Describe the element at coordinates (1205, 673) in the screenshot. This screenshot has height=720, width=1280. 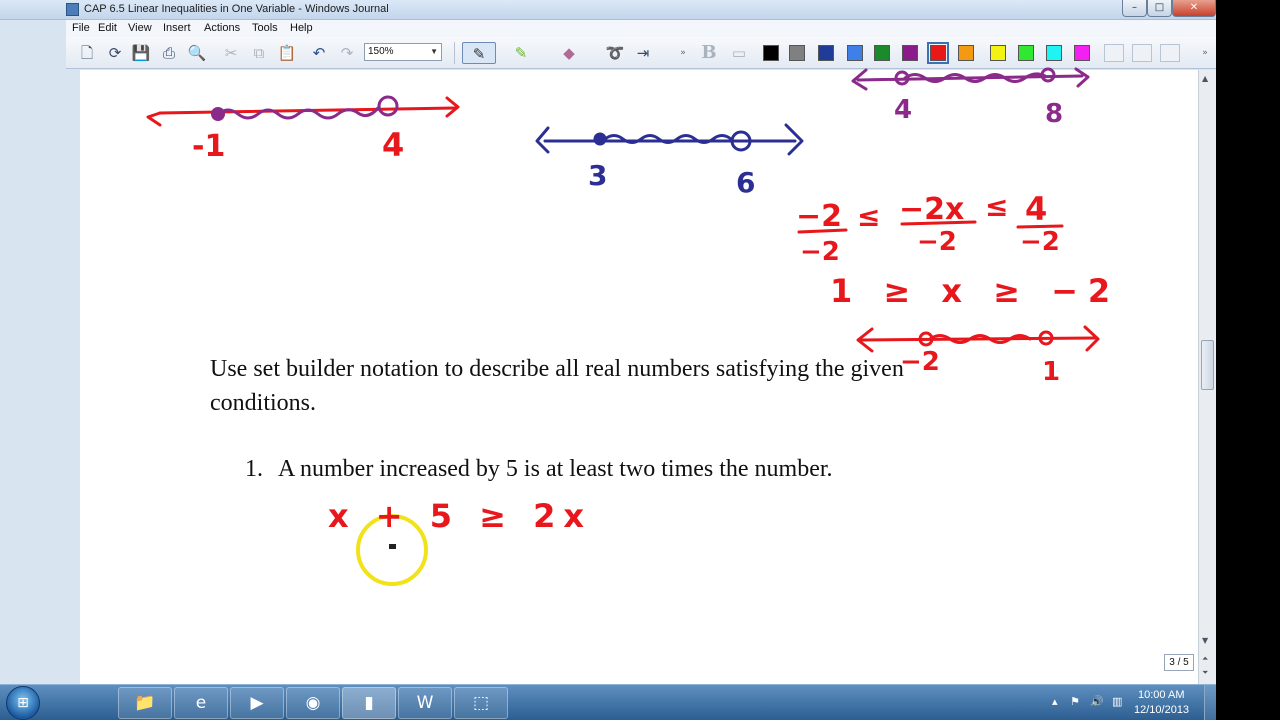
I see `next-page-icon: ⏷` at that location.